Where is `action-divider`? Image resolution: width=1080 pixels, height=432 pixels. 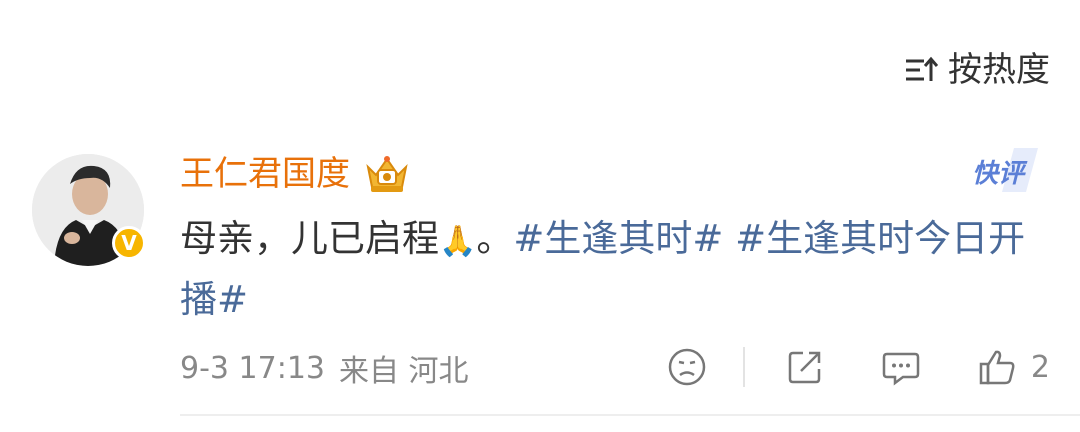 action-divider is located at coordinates (743, 367).